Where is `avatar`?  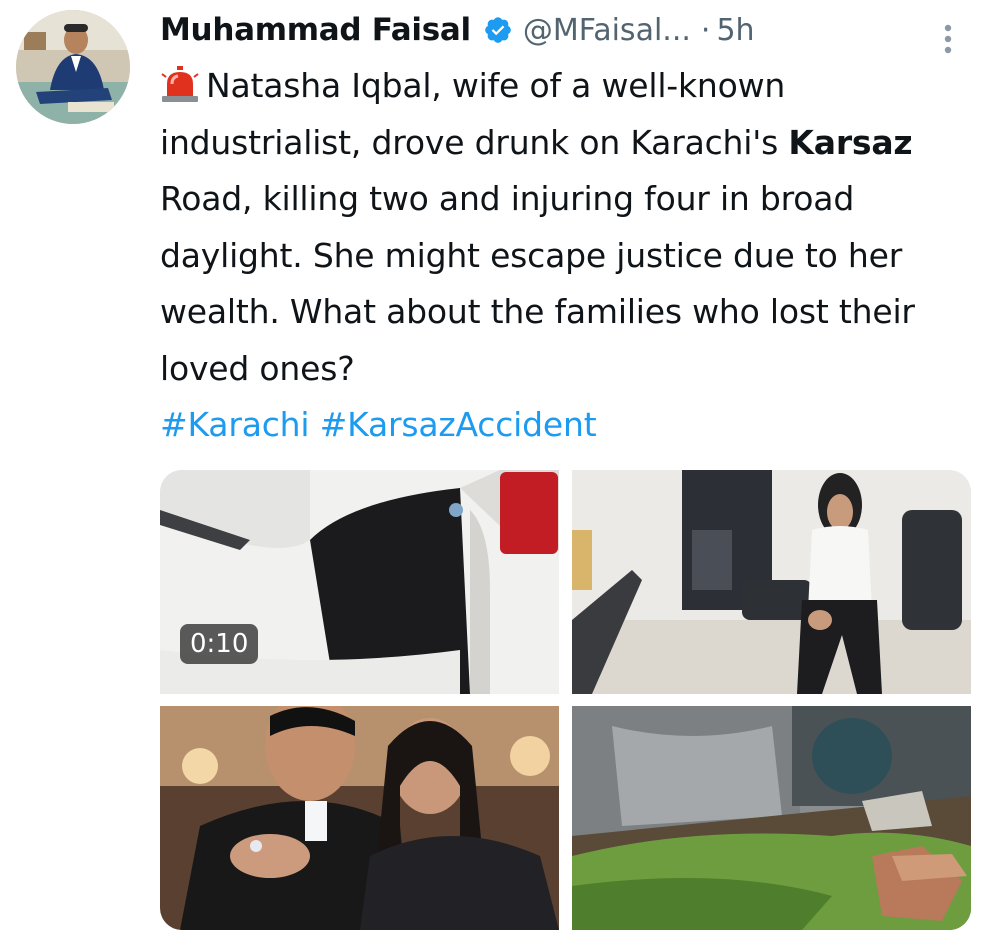
avatar is located at coordinates (73, 67).